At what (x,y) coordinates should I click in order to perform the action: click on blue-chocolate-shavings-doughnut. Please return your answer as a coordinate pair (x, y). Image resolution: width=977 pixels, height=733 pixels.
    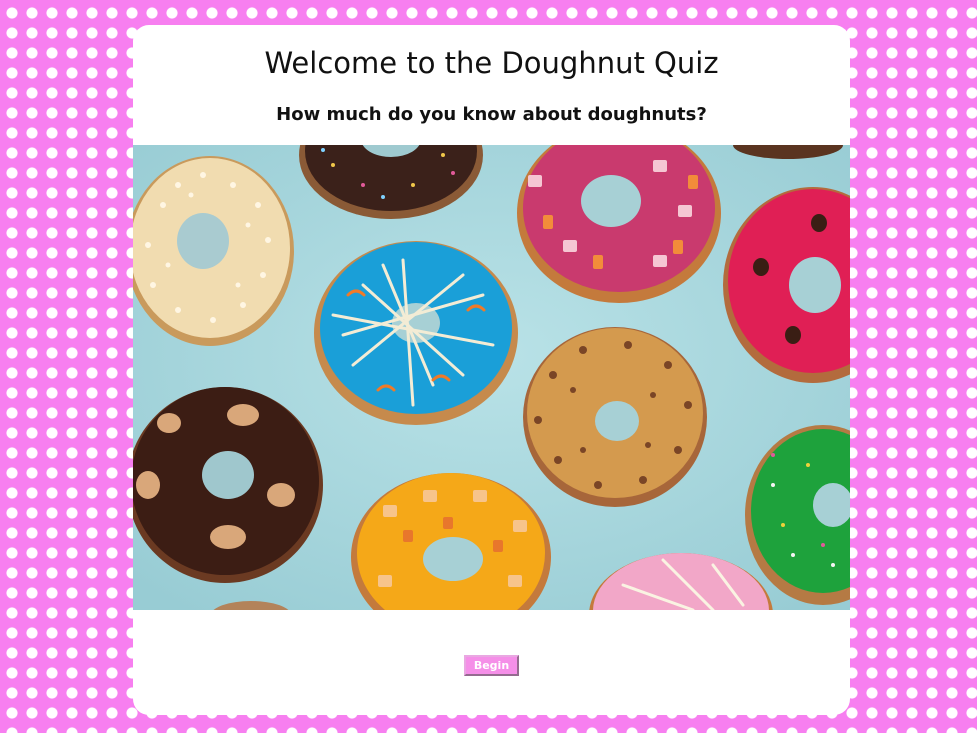
    Looking at the image, I should click on (416, 333).